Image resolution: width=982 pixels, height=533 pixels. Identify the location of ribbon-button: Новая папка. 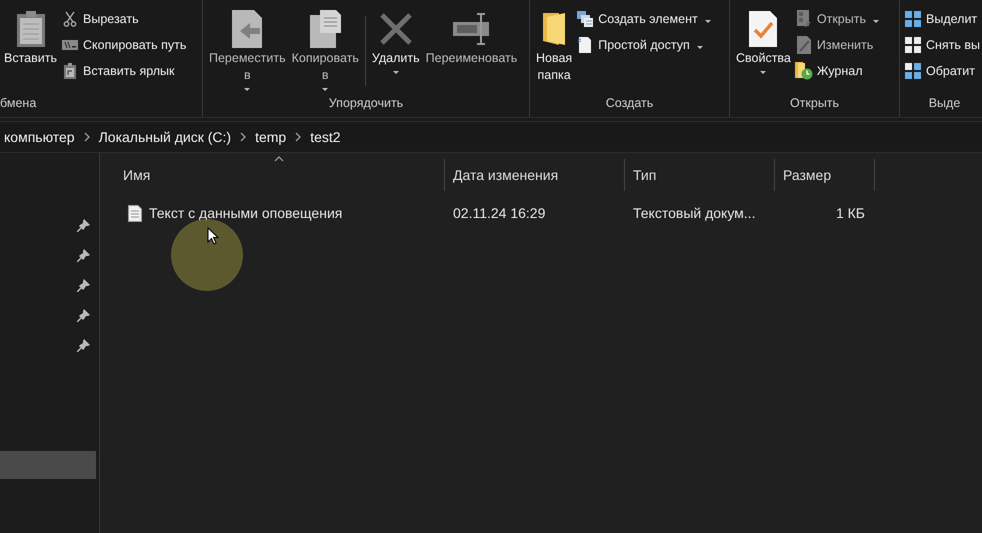
(554, 46).